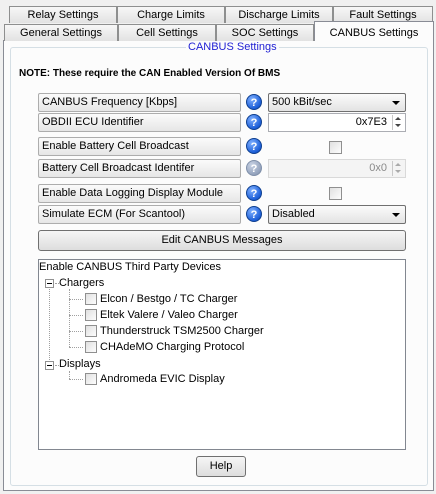 The image size is (436, 494). I want to click on battery-broadcast-checkbox, so click(335, 147).